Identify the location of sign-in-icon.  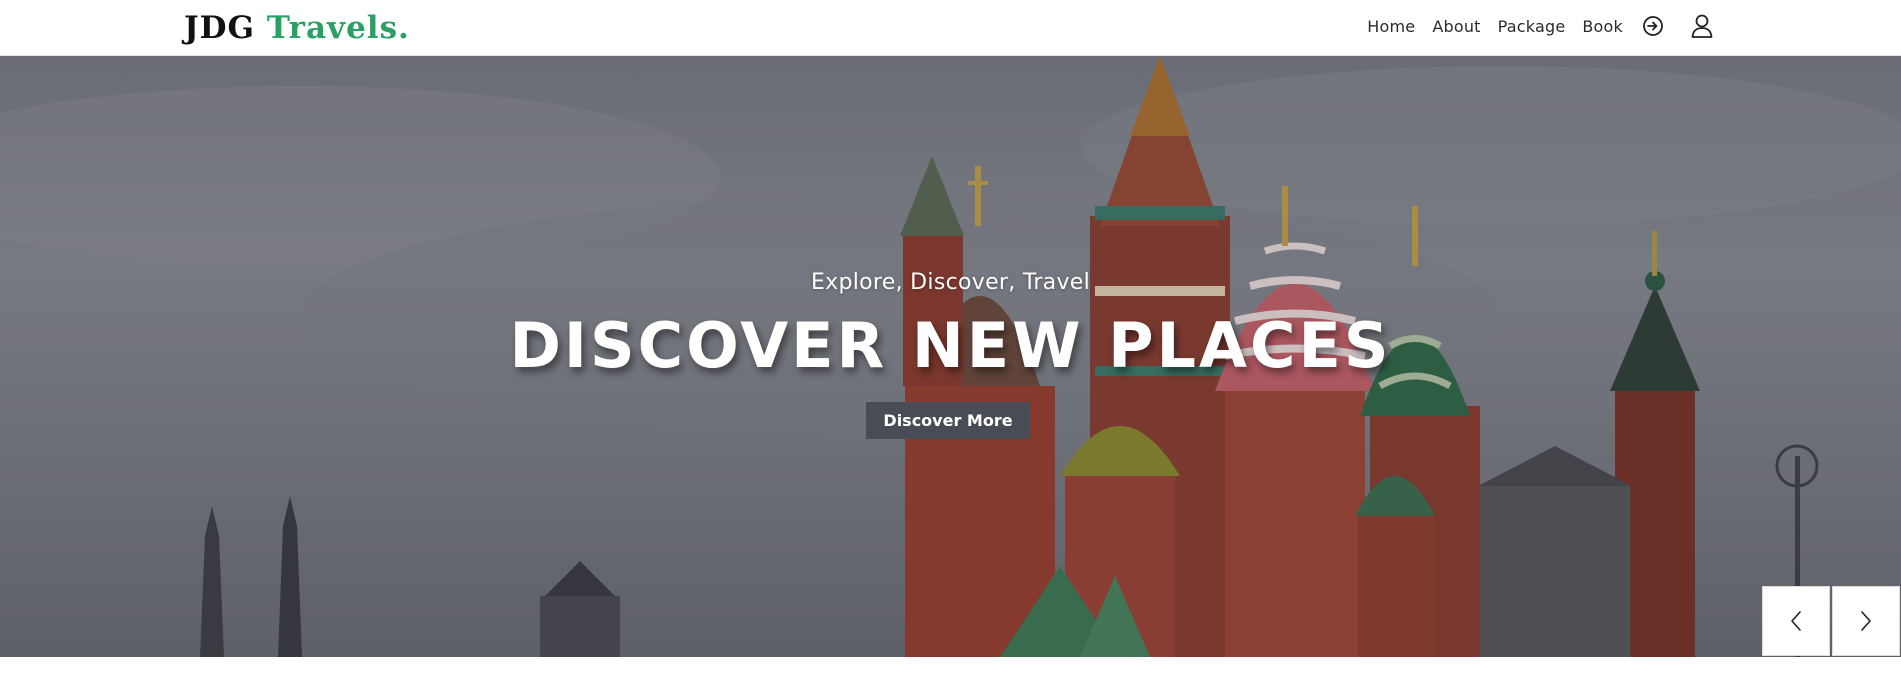
(1653, 26).